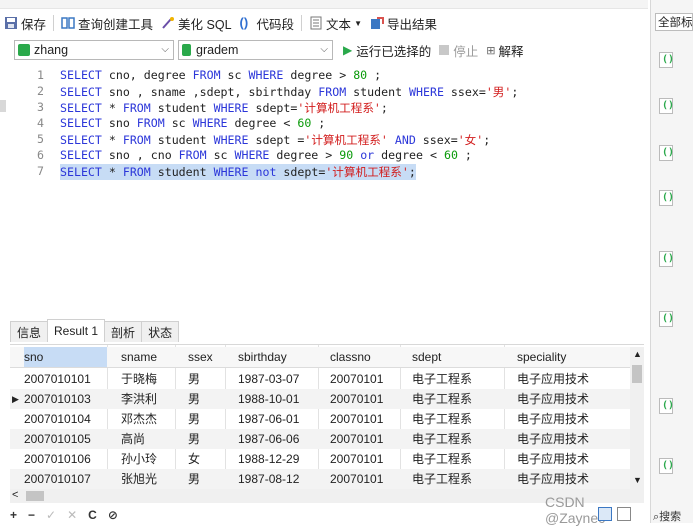 Image resolution: width=693 pixels, height=526 pixels. I want to click on add-record-button: +, so click(13, 515).